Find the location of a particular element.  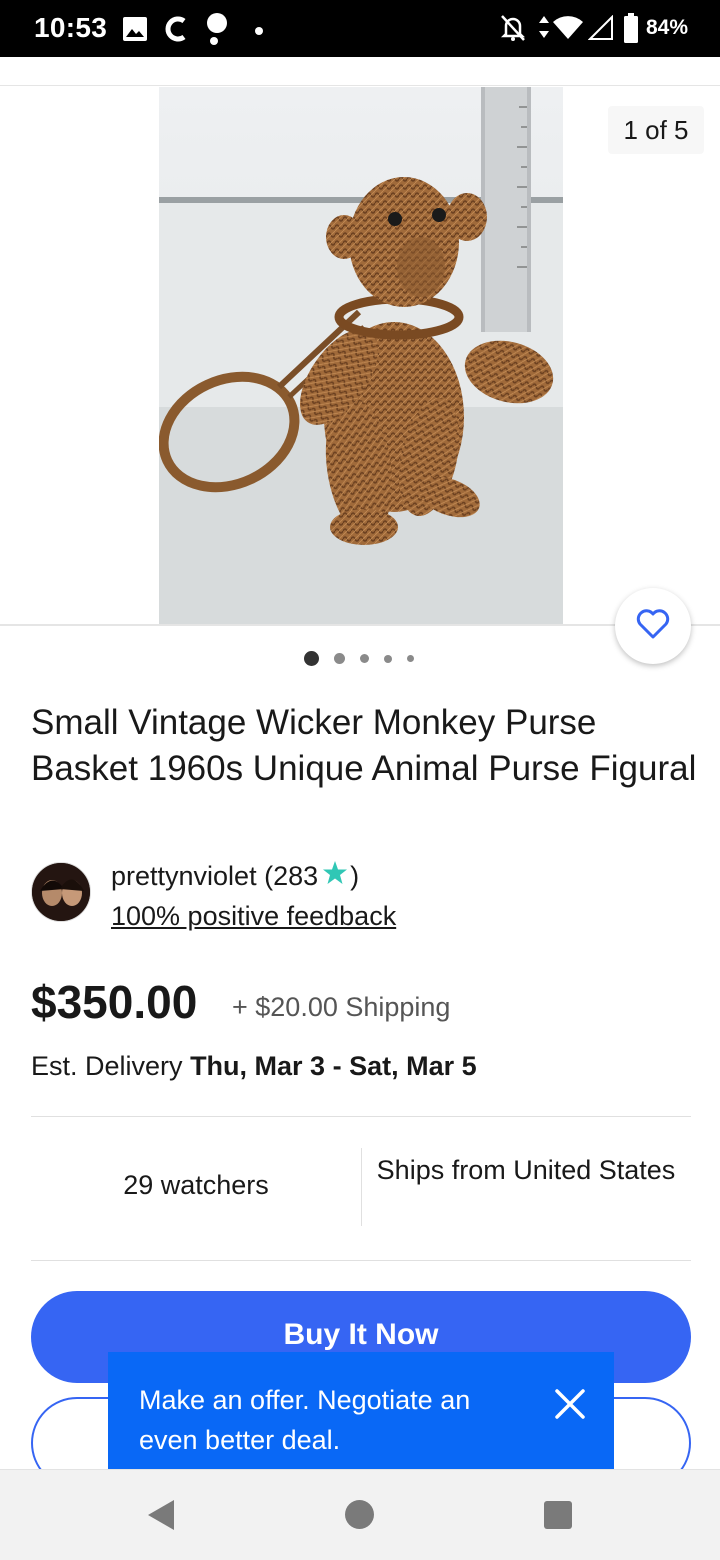

seller-avatar is located at coordinates (61, 892).